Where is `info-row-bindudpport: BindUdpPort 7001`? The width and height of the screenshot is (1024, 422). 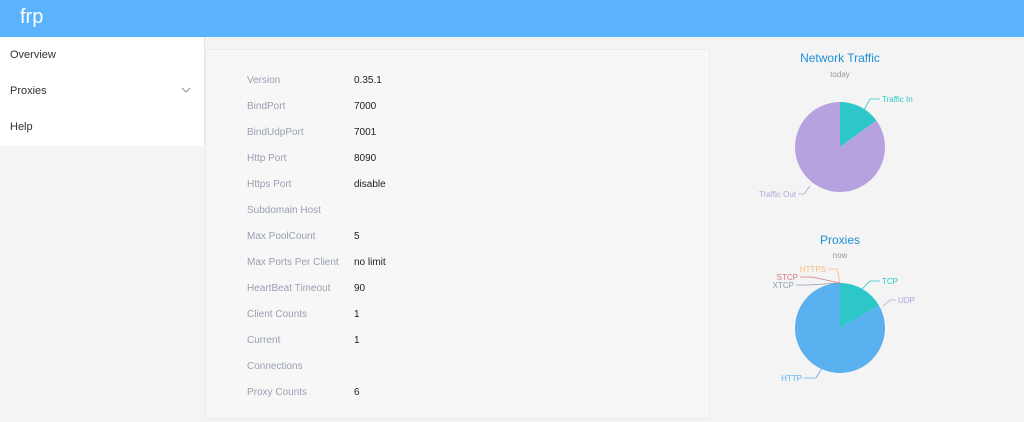 info-row-bindudpport: BindUdpPort 7001 is located at coordinates (458, 133).